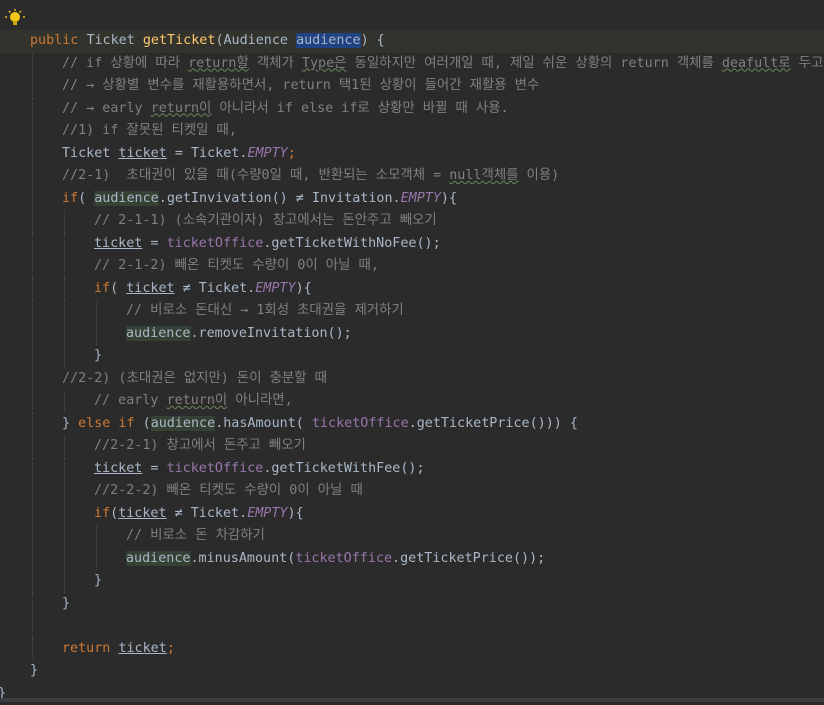 The height and width of the screenshot is (705, 824). What do you see at coordinates (256, 40) in the screenshot?
I see `code-token: (Audience` at bounding box center [256, 40].